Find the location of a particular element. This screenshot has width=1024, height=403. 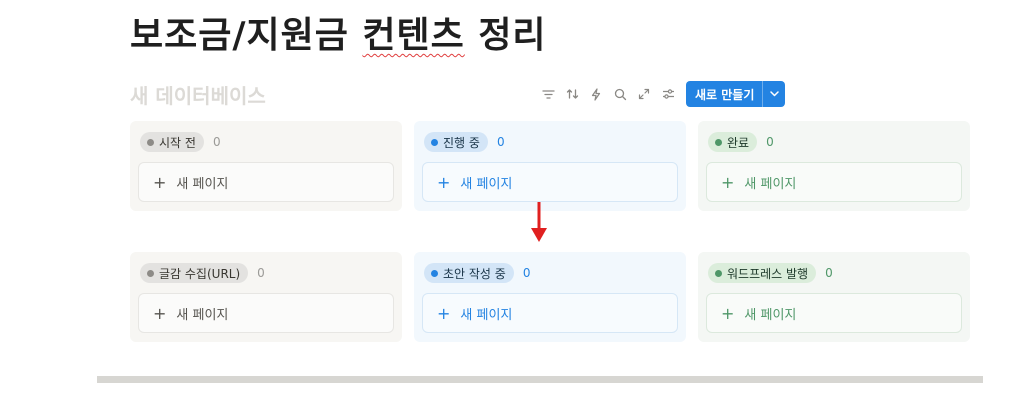

database-toolbar: 새로 만들기 is located at coordinates (661, 94).